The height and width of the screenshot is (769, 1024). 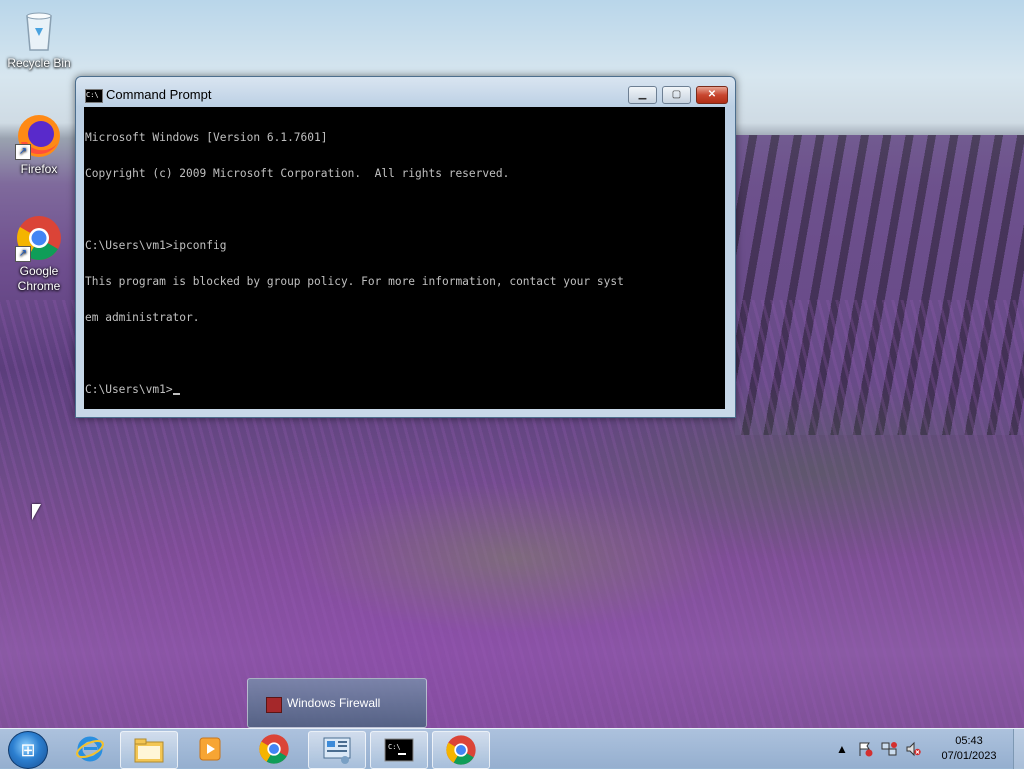 What do you see at coordinates (39, 136) in the screenshot?
I see `firefox-icon: ↗` at bounding box center [39, 136].